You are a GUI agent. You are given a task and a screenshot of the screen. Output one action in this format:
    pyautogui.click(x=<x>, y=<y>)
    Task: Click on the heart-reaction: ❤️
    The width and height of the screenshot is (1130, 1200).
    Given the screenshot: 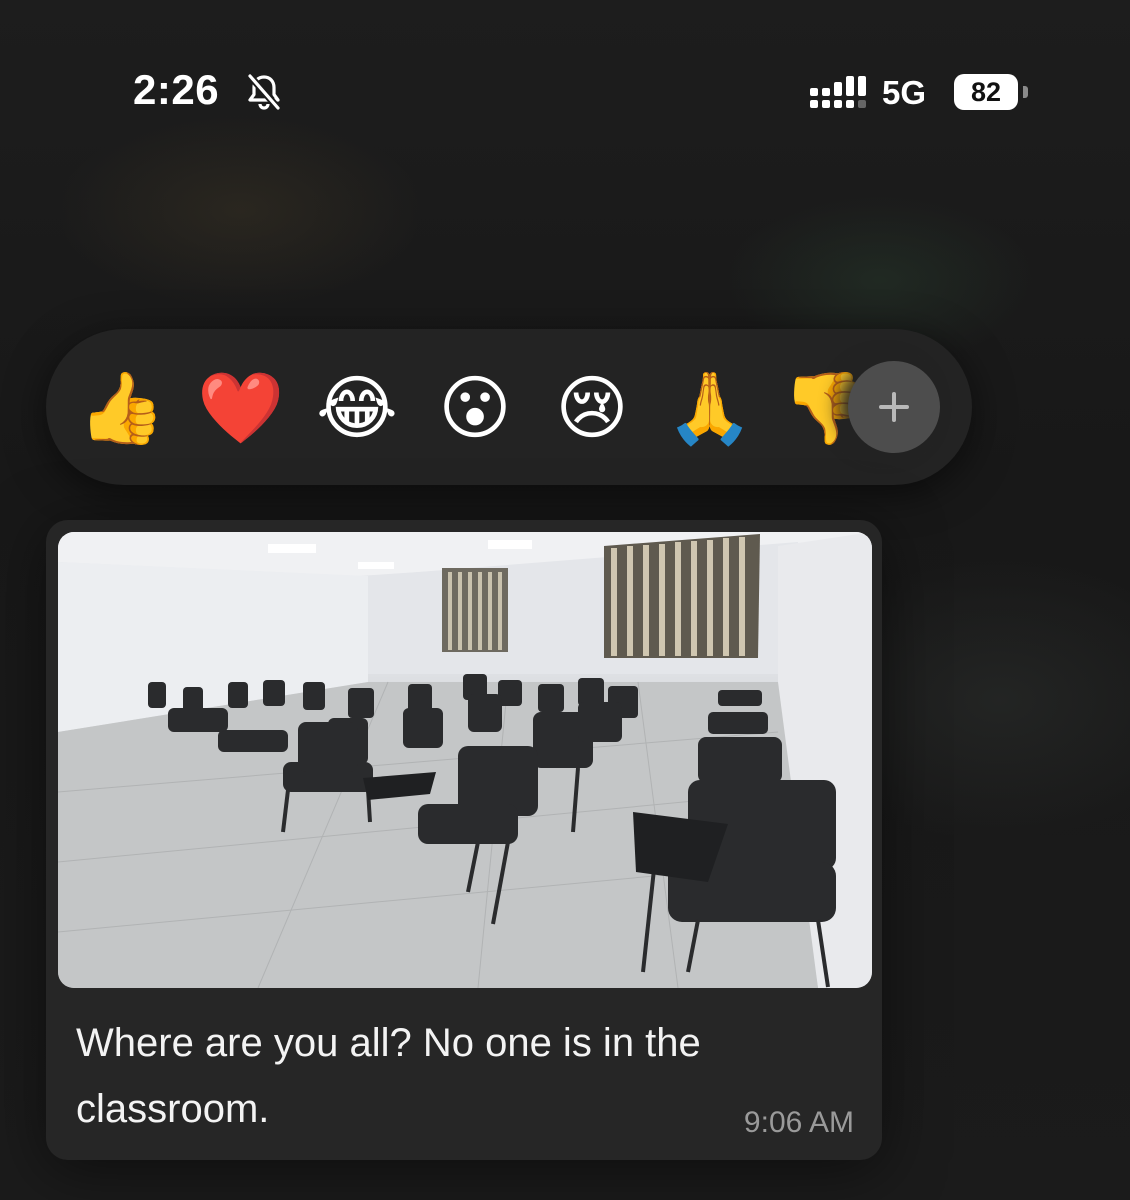 What is the action you would take?
    pyautogui.click(x=240, y=408)
    